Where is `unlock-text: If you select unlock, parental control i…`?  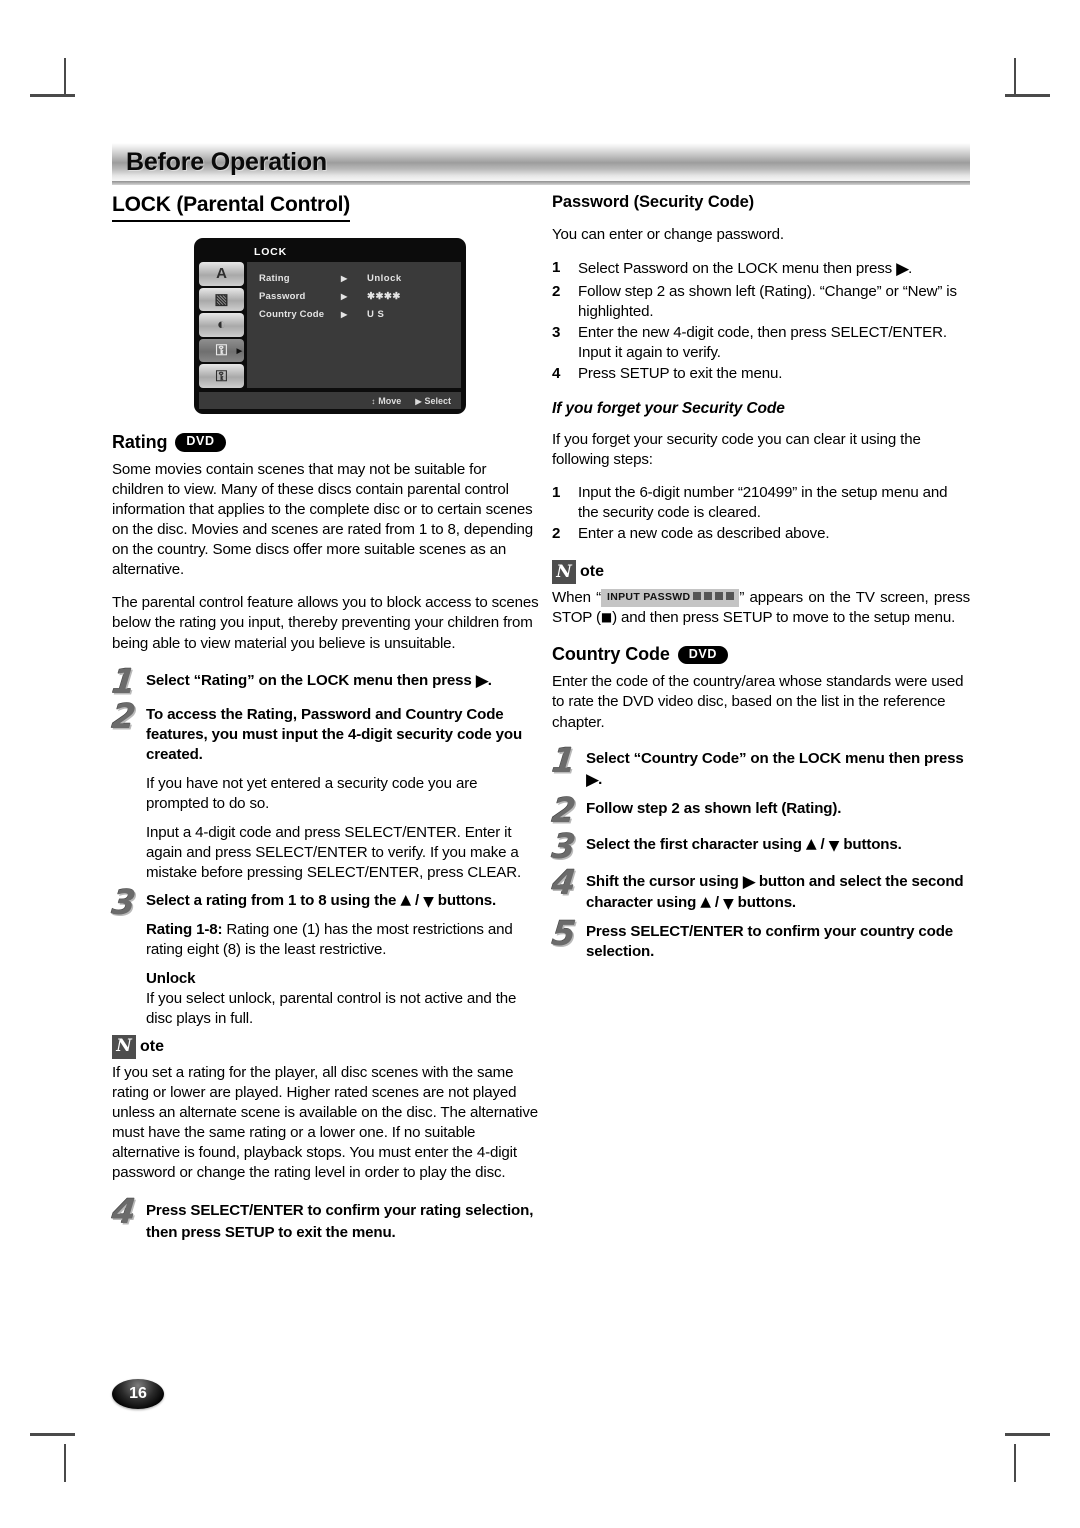 unlock-text: If you select unlock, parental control i… is located at coordinates (331, 1008).